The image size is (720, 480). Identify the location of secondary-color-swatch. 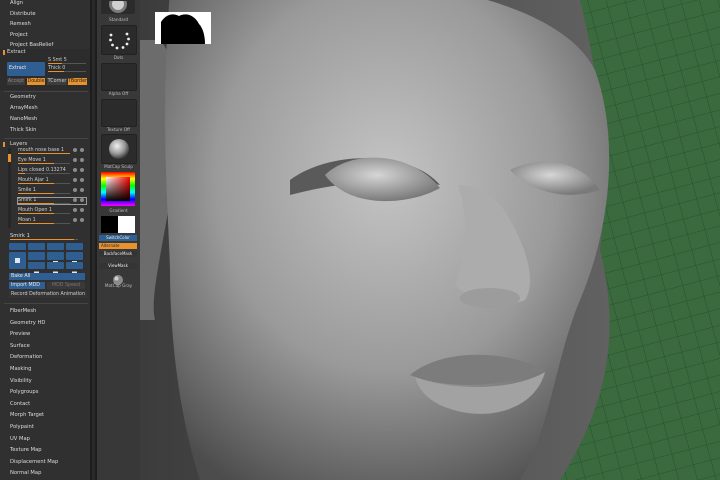
(126, 224).